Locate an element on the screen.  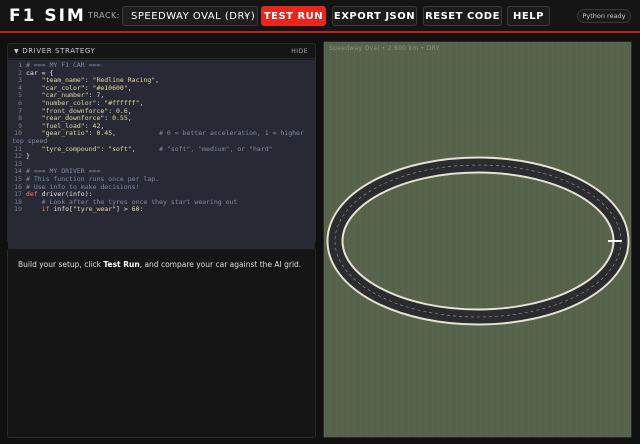
track-select: SPEEDWAY OVAL (DRY) ⌄ is located at coordinates (190, 16).